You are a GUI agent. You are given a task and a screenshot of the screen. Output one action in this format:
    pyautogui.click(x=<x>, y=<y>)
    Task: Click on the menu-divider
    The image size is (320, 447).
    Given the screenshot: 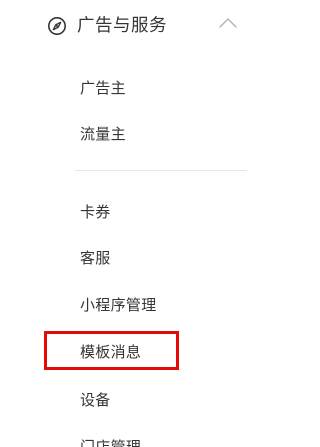 What is the action you would take?
    pyautogui.click(x=161, y=170)
    